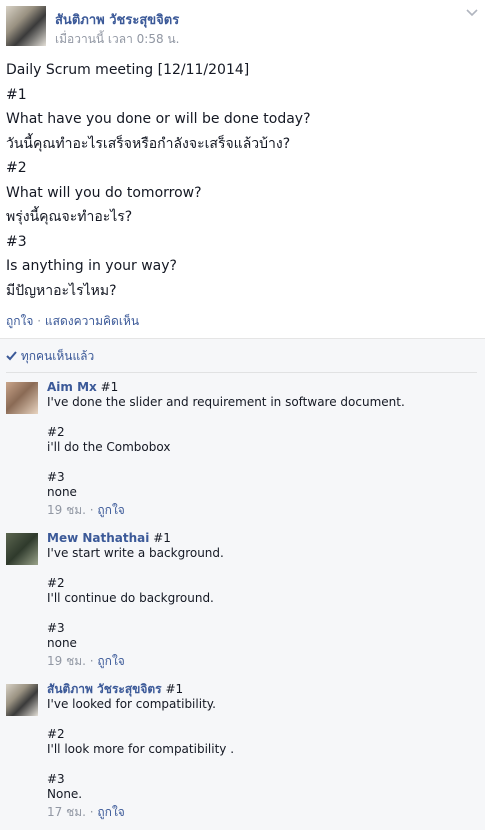 Image resolution: width=485 pixels, height=830 pixels. Describe the element at coordinates (117, 19) in the screenshot. I see `post-author: สันติภาพ วัชระสุขจิตร` at that location.